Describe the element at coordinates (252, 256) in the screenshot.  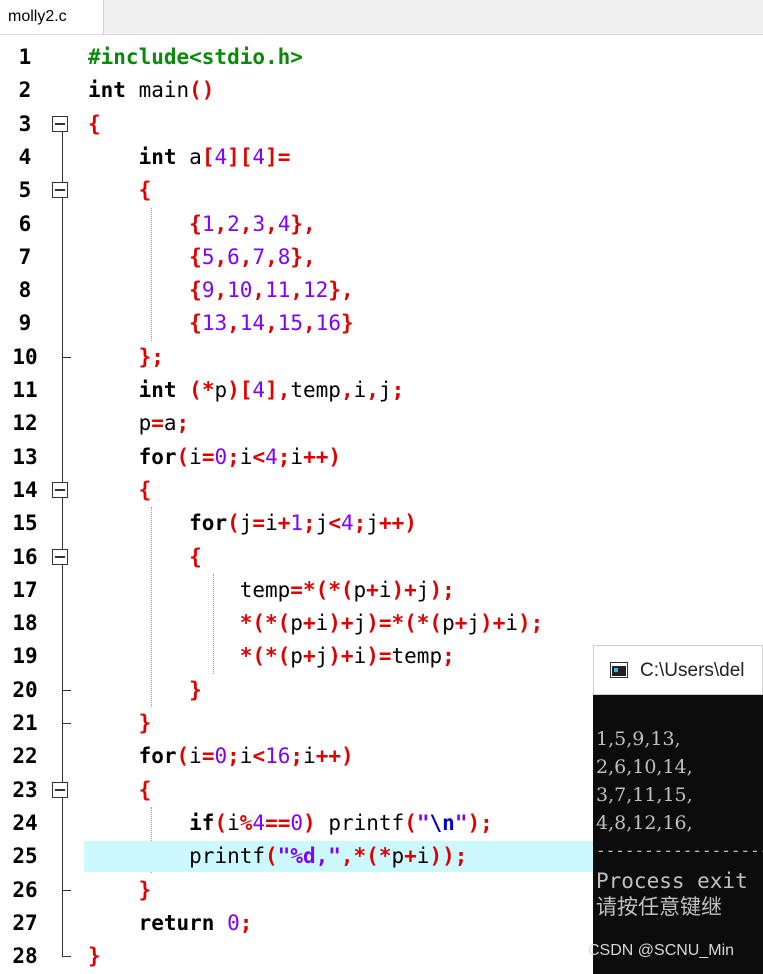
I see `code-text: {5,6,7,8},` at that location.